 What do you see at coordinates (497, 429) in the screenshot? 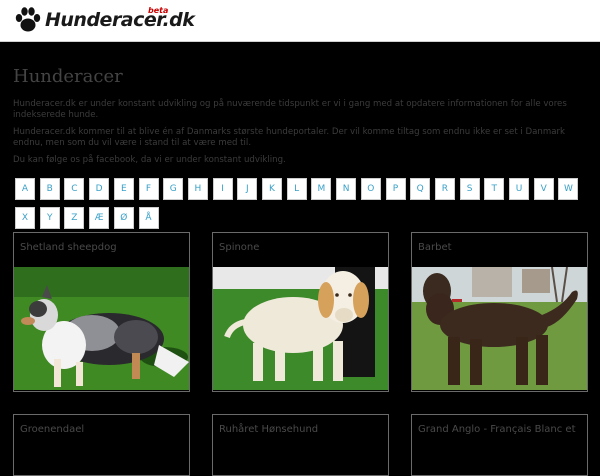
I see `breed-name: Grand Anglo - Français Blanc et` at bounding box center [497, 429].